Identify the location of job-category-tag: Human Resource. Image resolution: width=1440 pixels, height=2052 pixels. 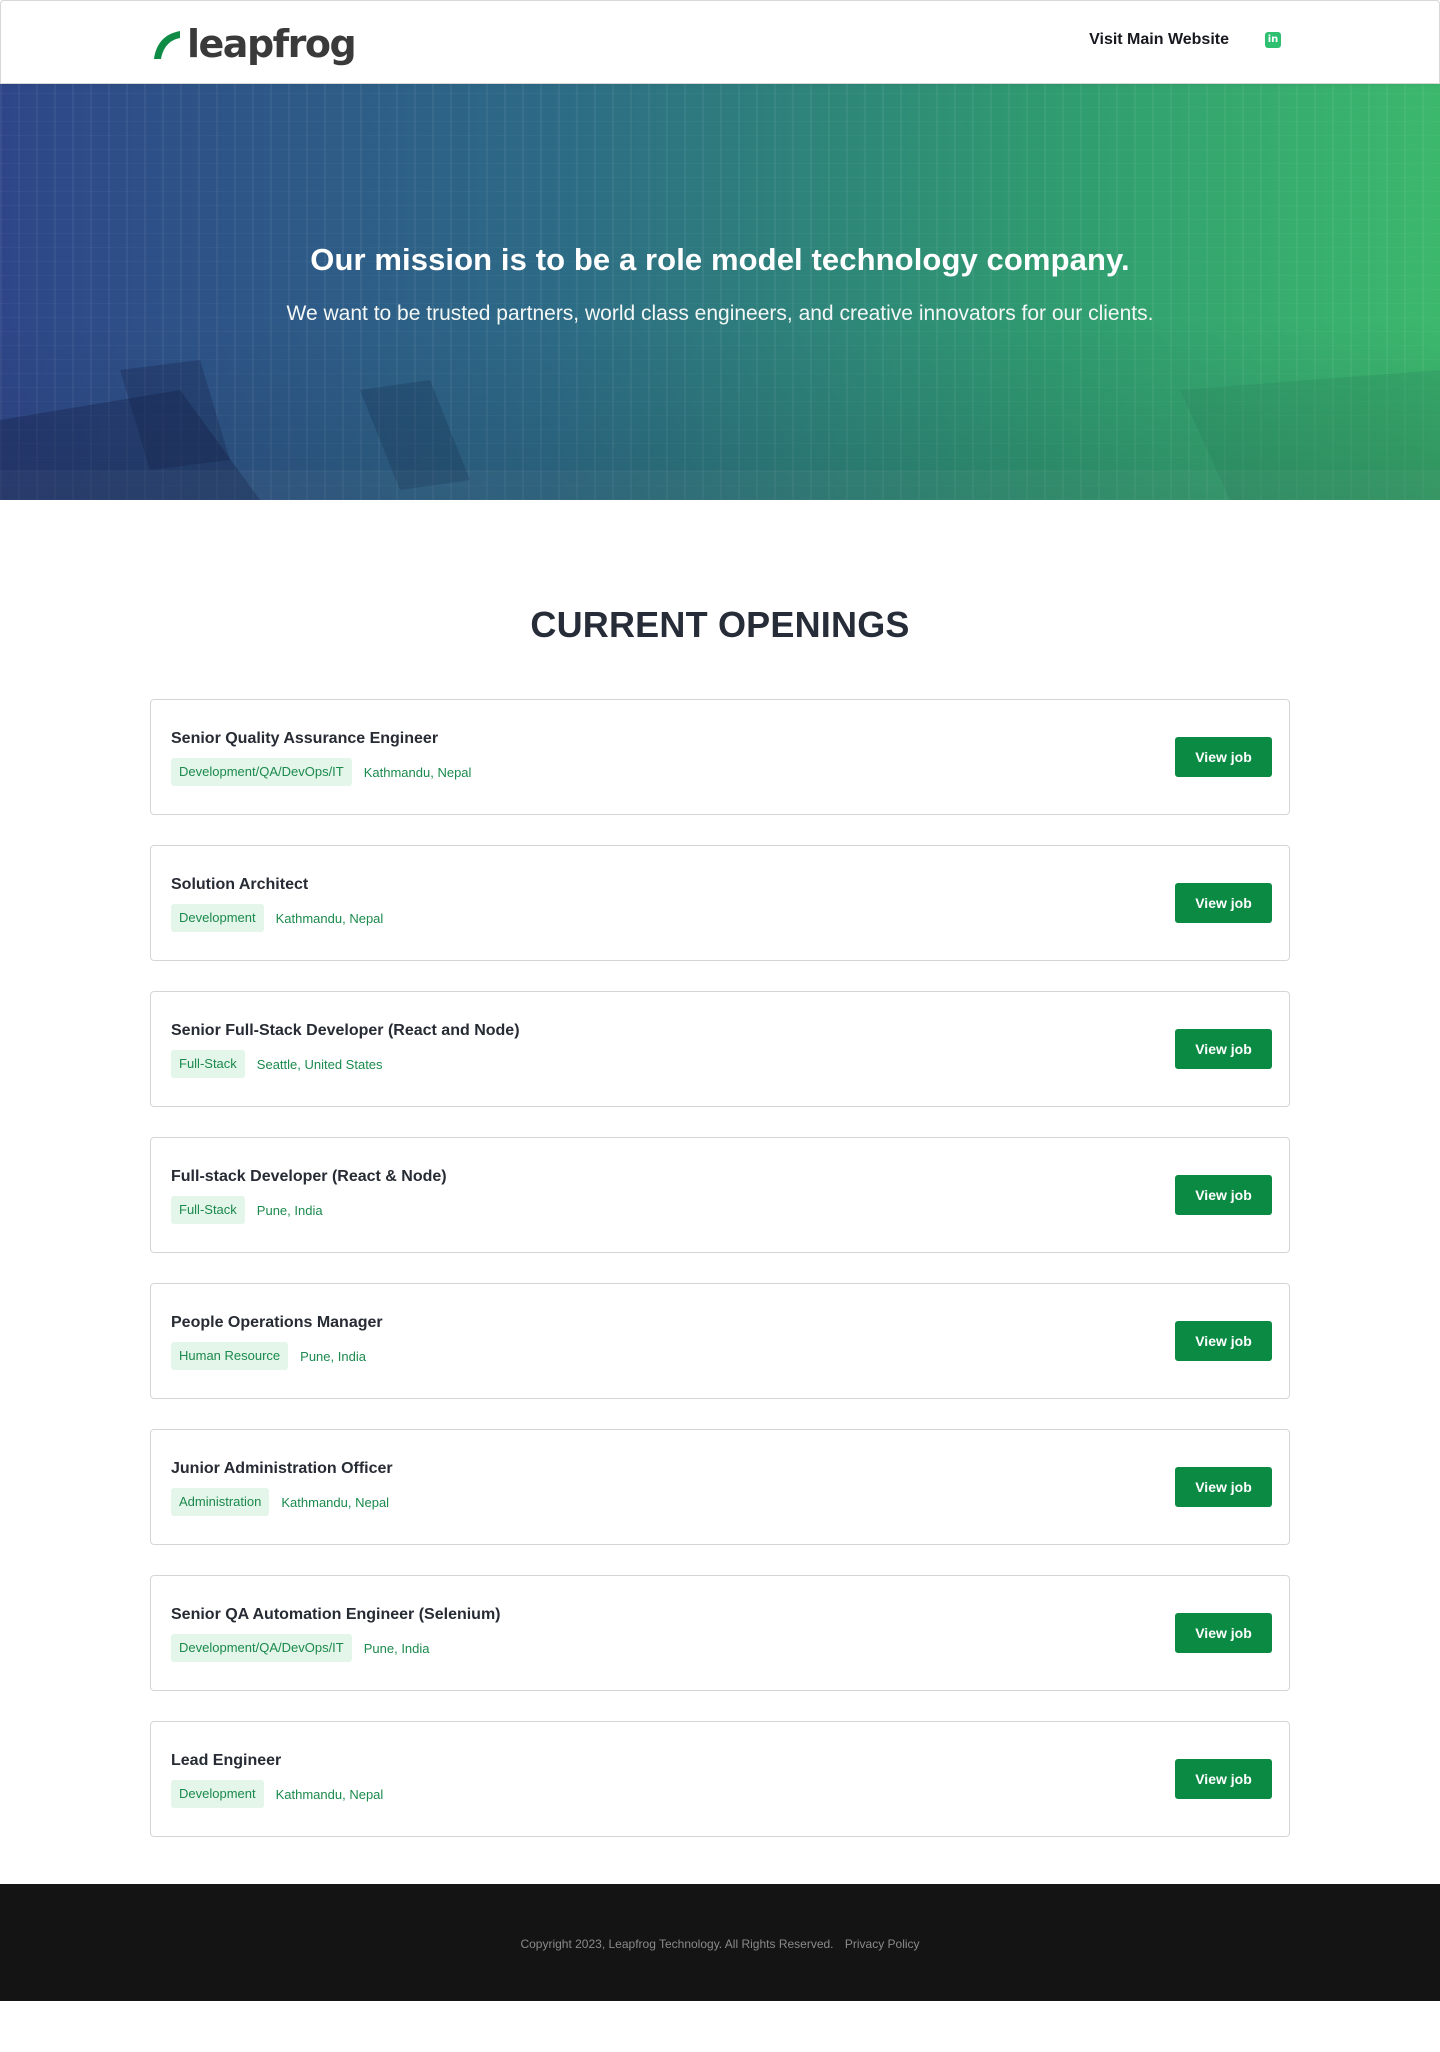
(230, 1356).